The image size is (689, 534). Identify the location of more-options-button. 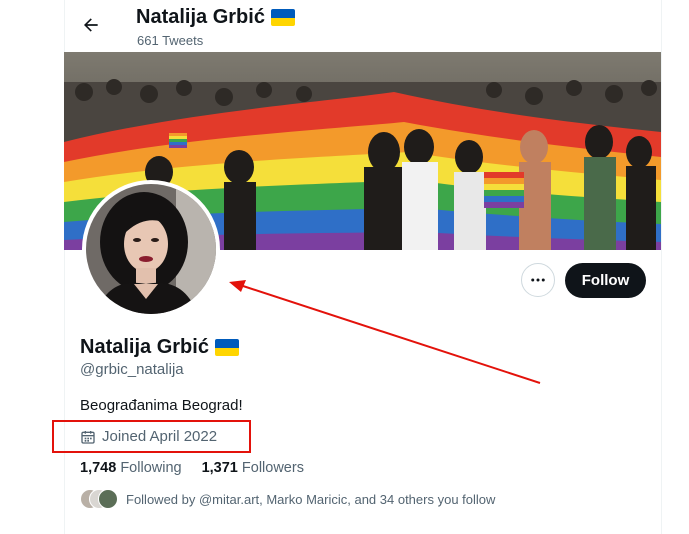
(538, 280).